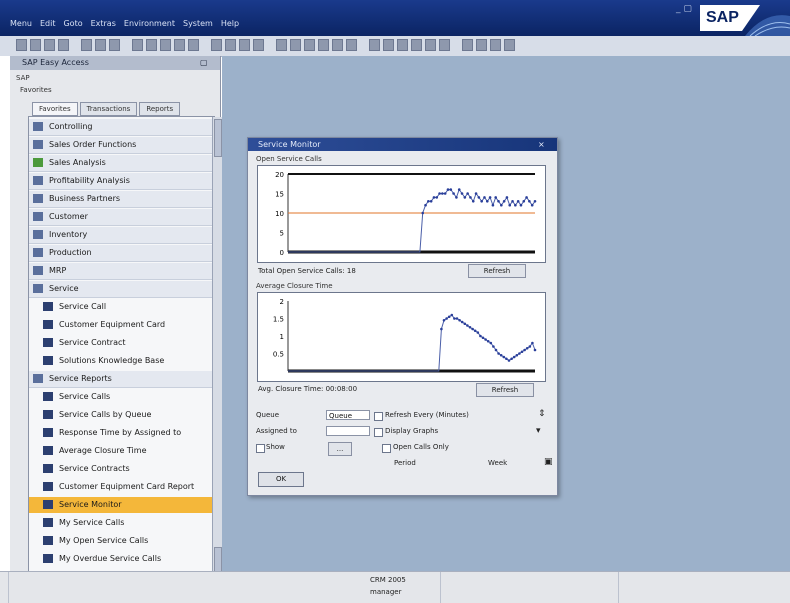 This screenshot has width=790, height=603. I want to click on menu-item-environment: Environment, so click(149, 23).